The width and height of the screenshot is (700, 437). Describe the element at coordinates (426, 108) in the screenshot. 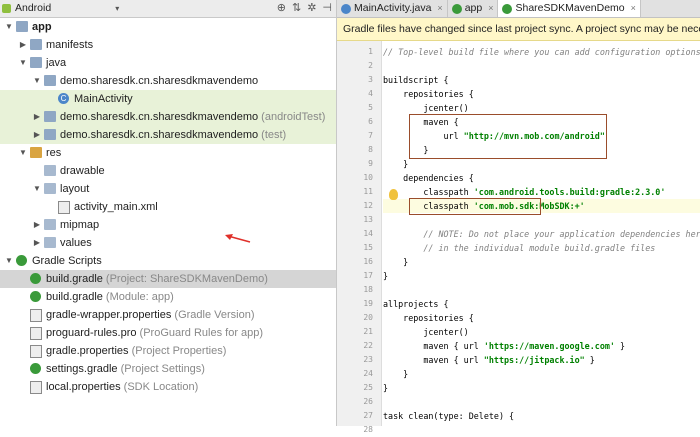

I see `code-line: jcenter()` at that location.